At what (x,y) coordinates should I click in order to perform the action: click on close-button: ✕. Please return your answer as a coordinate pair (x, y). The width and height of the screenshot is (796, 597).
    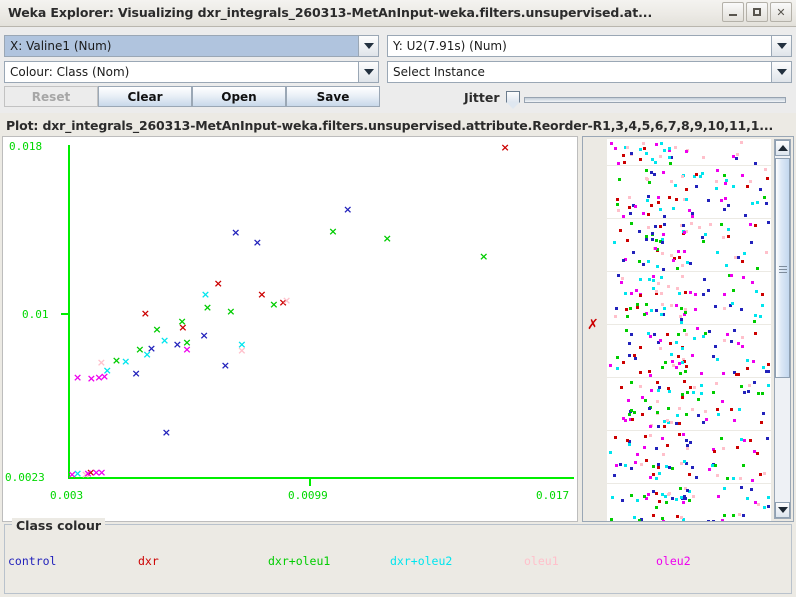
    Looking at the image, I should click on (781, 12).